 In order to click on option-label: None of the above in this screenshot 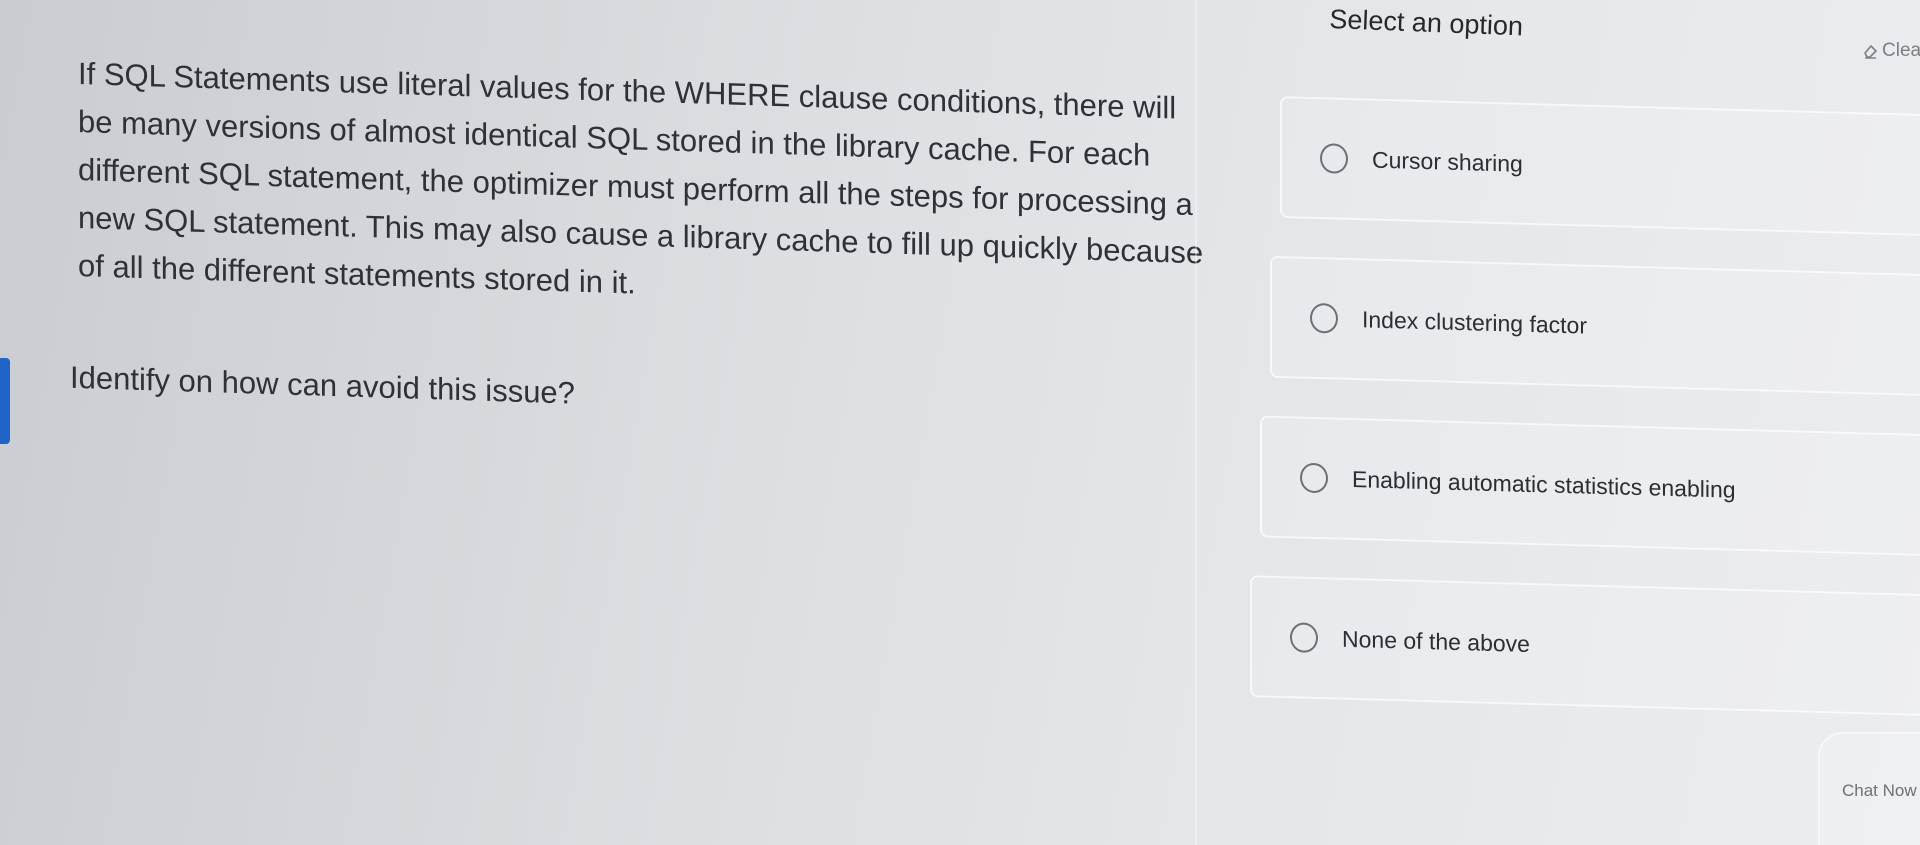, I will do `click(1436, 641)`.